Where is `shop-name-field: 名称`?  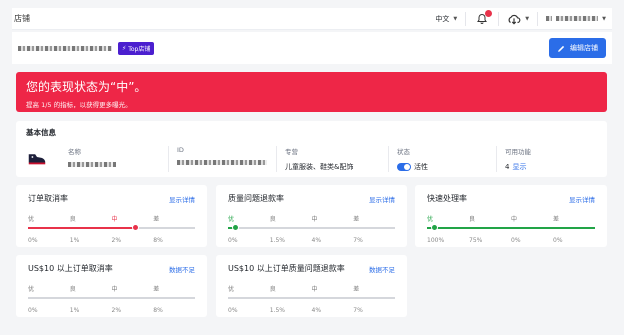 shop-name-field: 名称 is located at coordinates (114, 159).